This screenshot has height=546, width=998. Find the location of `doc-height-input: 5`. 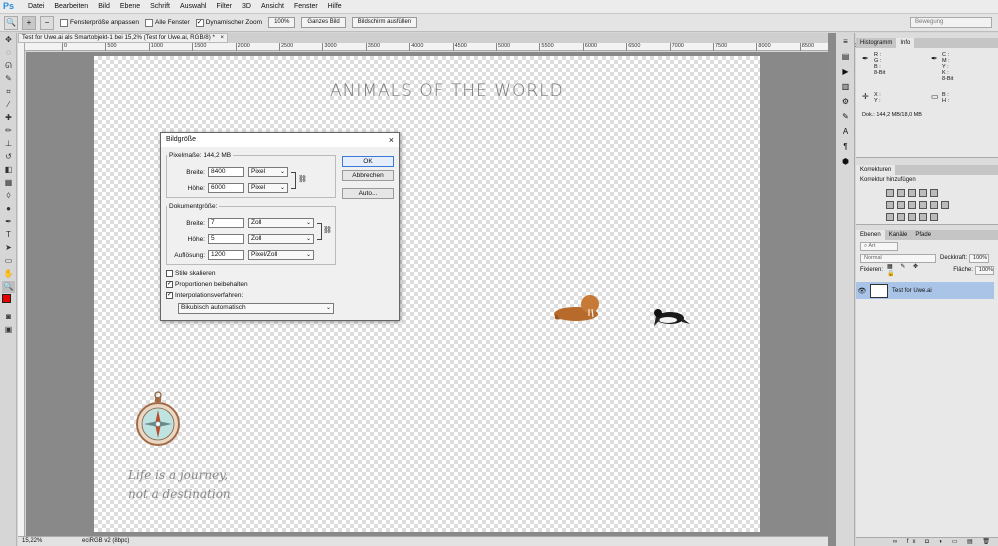

doc-height-input: 5 is located at coordinates (226, 239).